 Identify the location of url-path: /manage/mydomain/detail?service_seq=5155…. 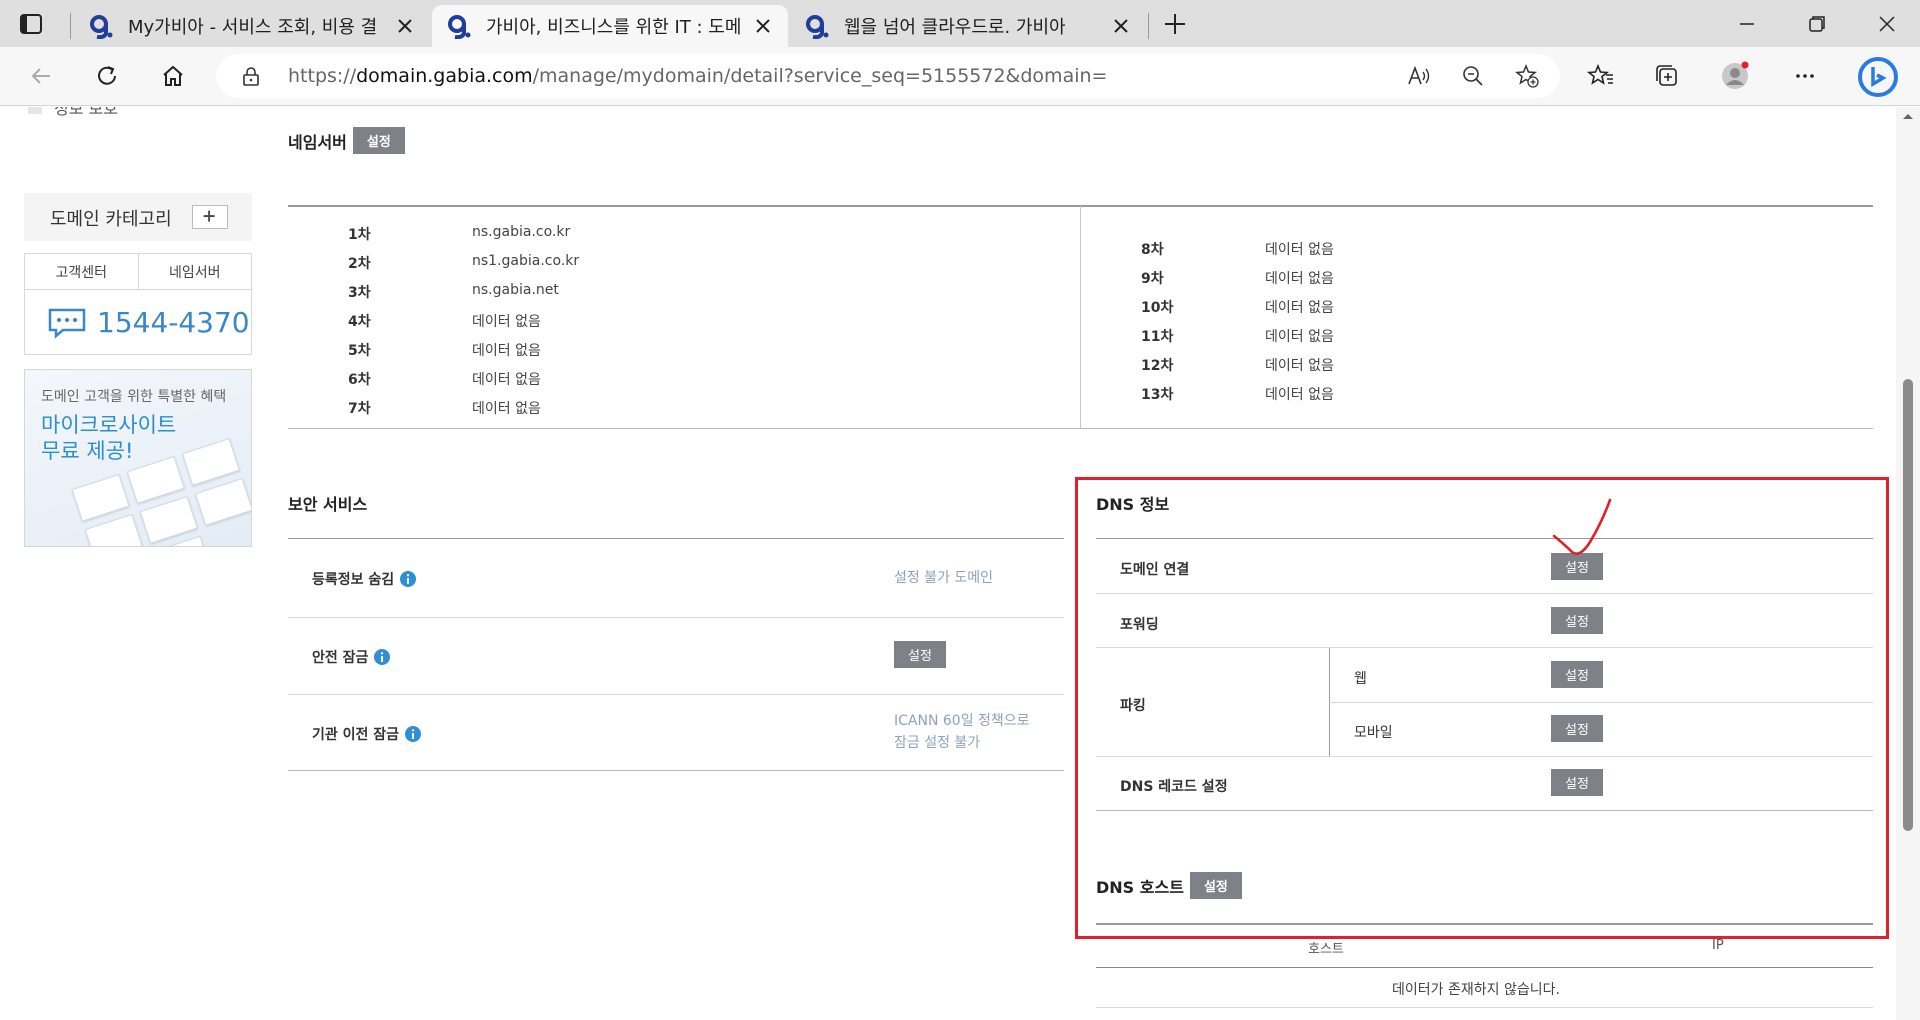
(820, 76).